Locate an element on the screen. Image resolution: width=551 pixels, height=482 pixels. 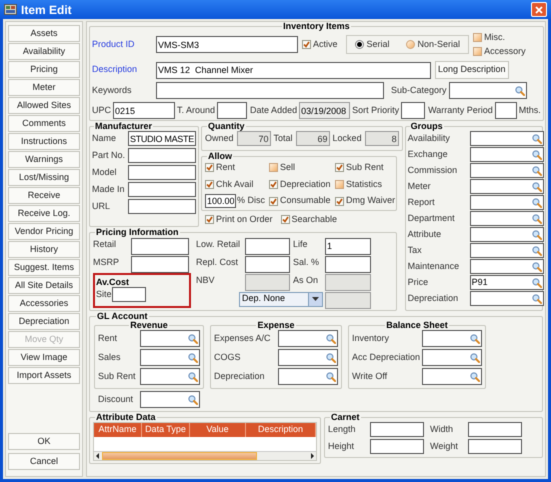
sidebar-button: Comments is located at coordinates (44, 123).